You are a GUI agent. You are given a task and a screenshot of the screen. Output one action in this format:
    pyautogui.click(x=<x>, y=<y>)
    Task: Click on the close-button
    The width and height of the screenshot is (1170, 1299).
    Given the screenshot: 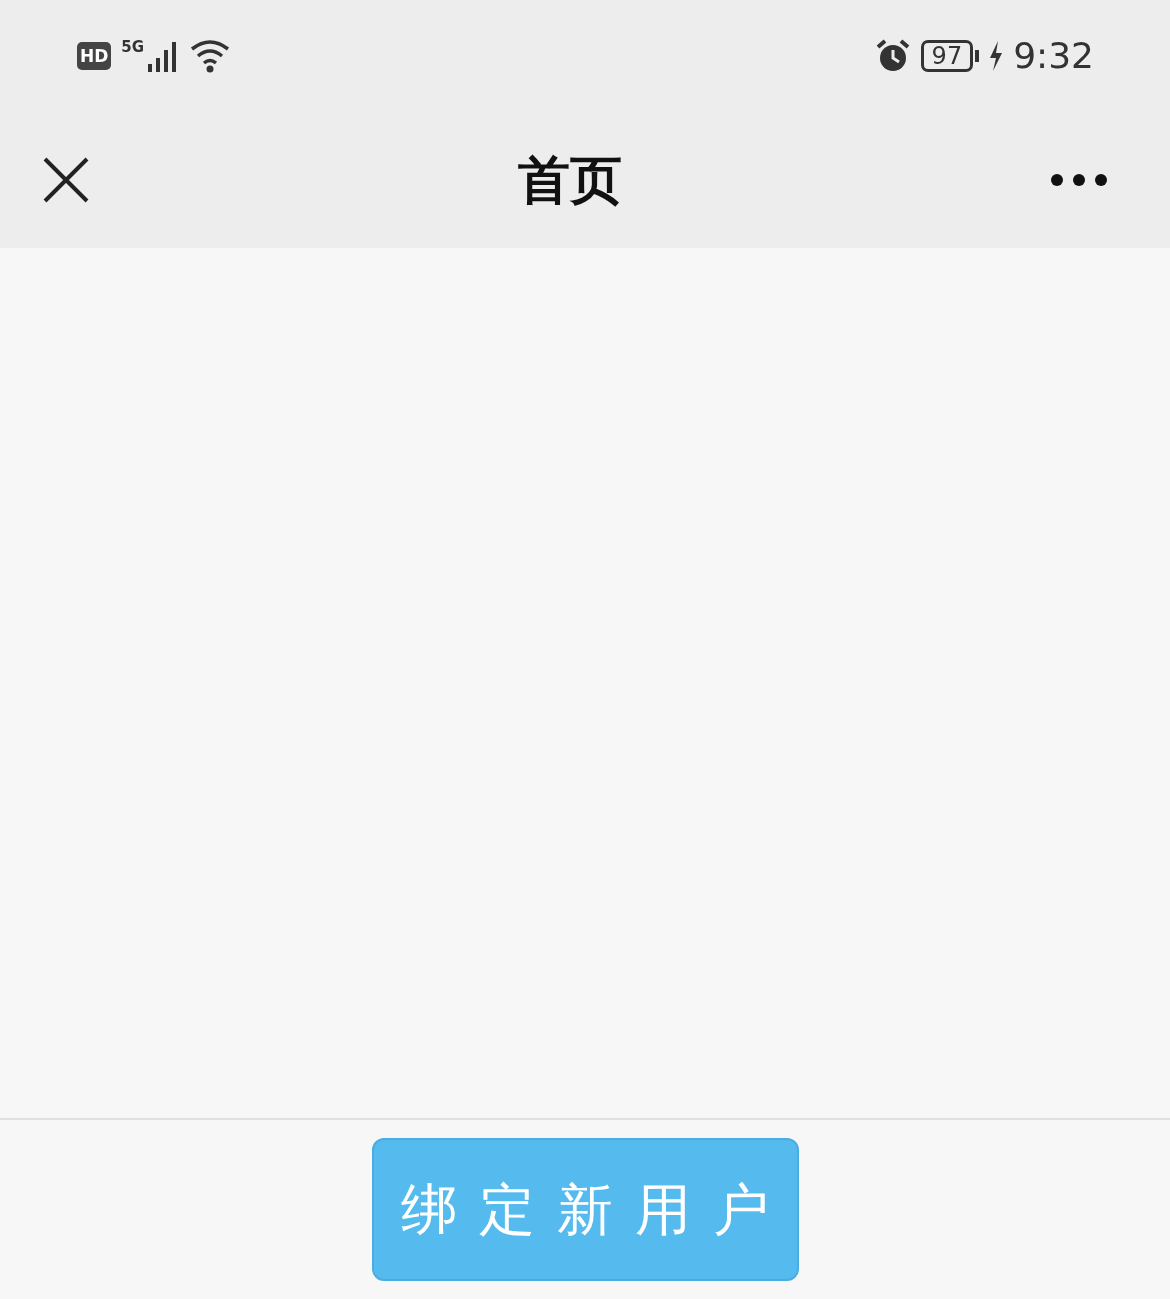 What is the action you would take?
    pyautogui.click(x=66, y=180)
    